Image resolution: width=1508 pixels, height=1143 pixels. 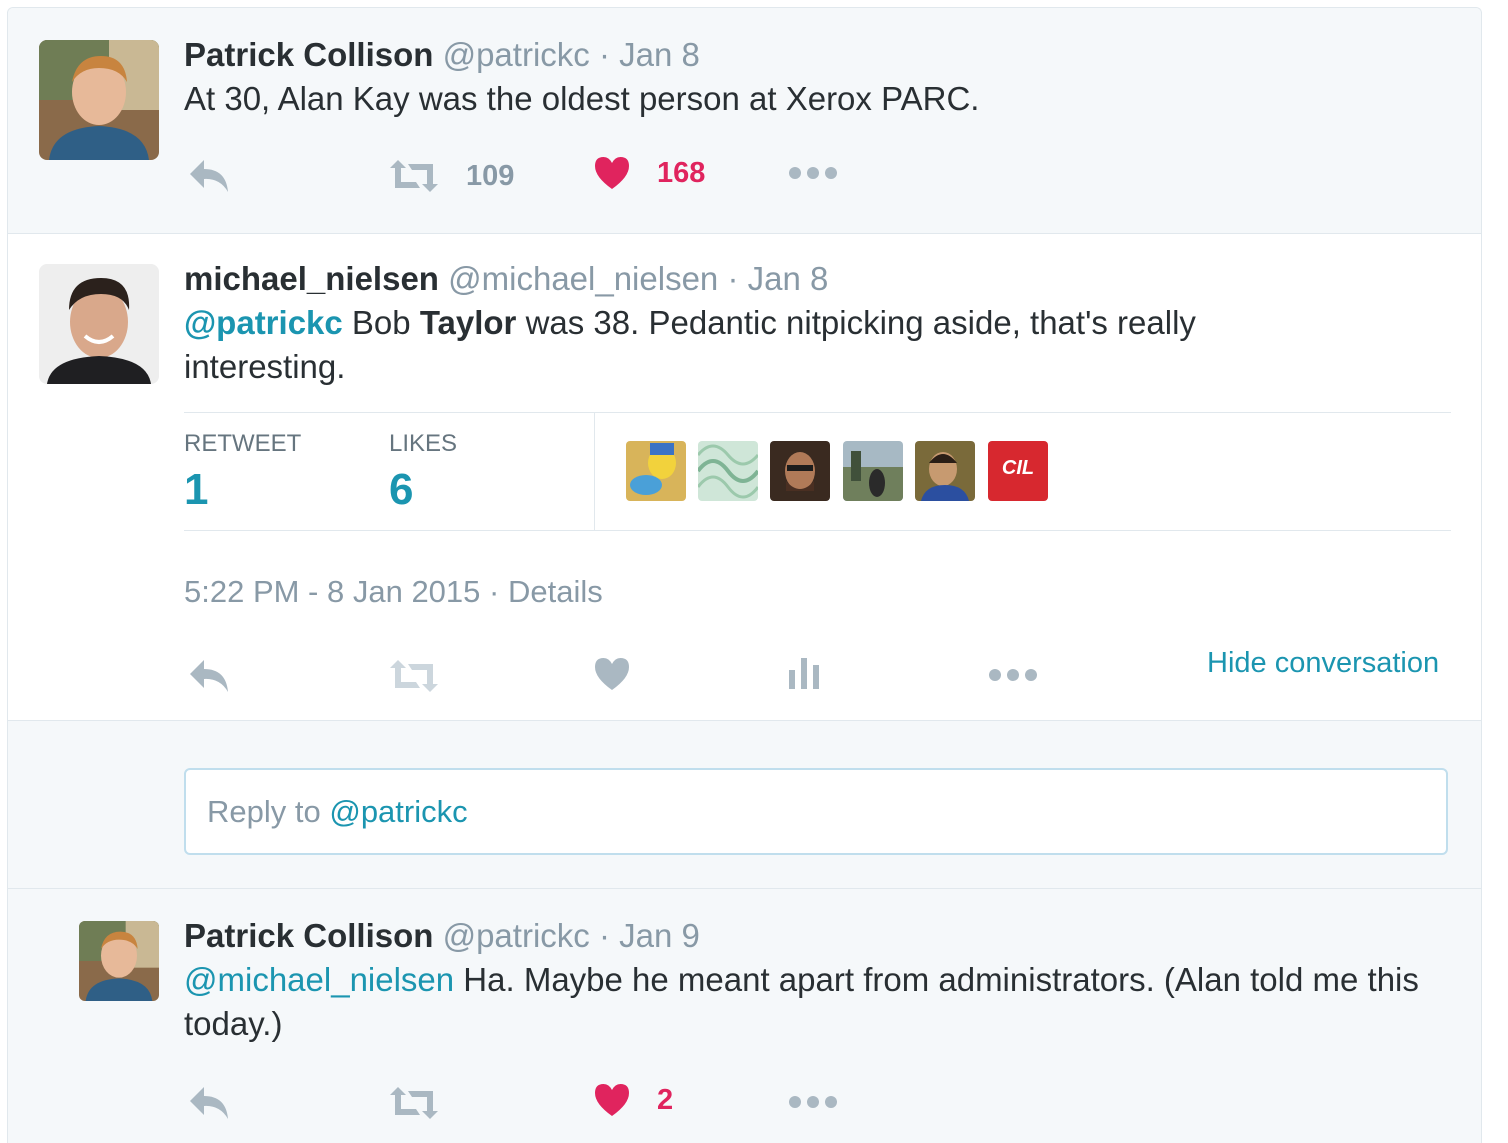 I want to click on like-count: 2, so click(x=665, y=1099).